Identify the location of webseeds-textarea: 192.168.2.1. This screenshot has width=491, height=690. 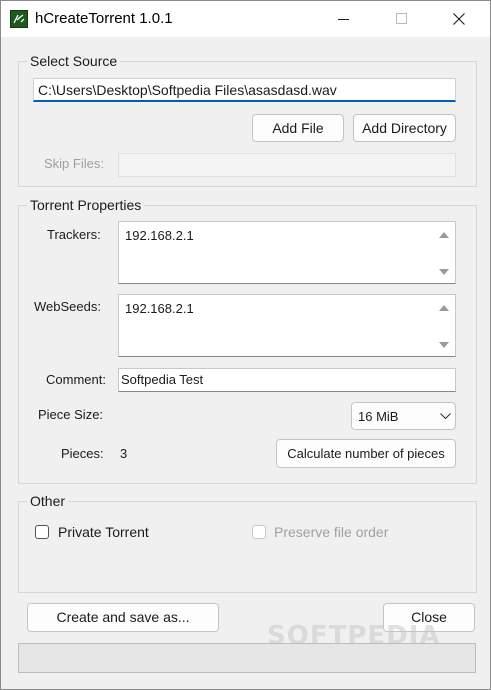
(287, 325).